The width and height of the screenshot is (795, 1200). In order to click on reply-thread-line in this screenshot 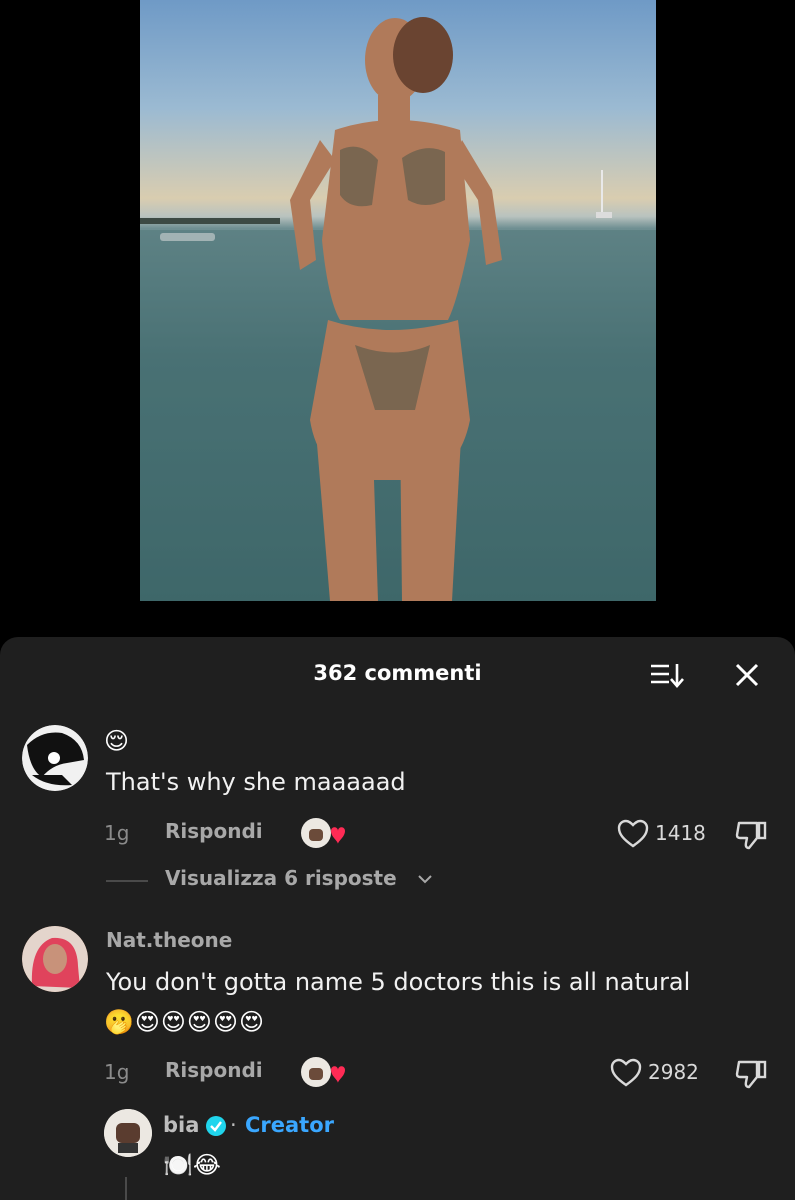, I will do `click(126, 1188)`.